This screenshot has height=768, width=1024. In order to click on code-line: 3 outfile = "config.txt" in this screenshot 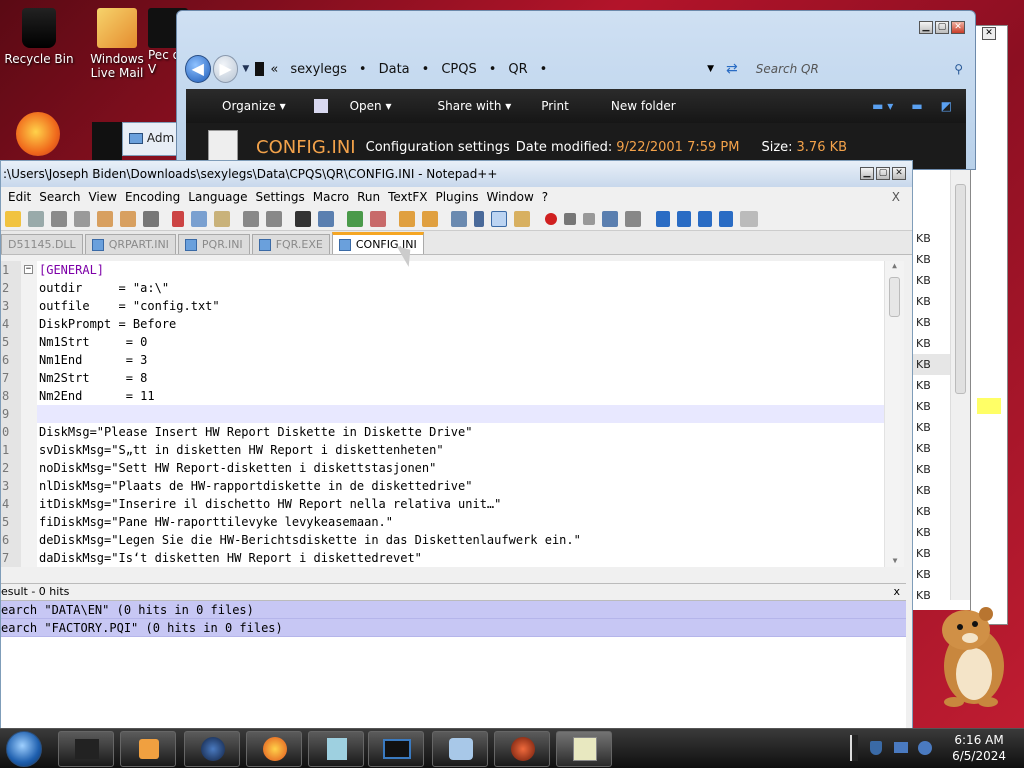, I will do `click(452, 306)`.